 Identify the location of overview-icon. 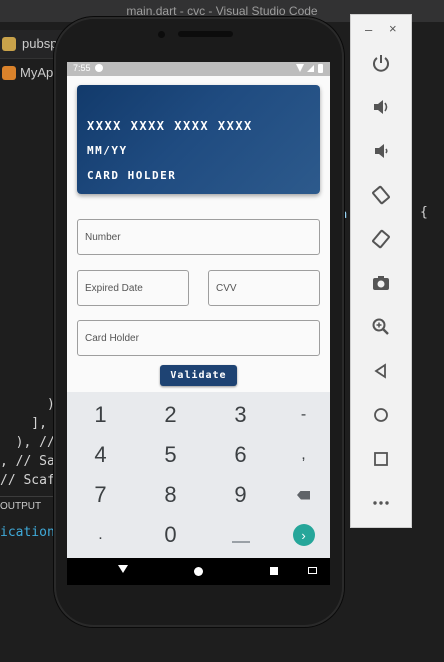
(381, 459).